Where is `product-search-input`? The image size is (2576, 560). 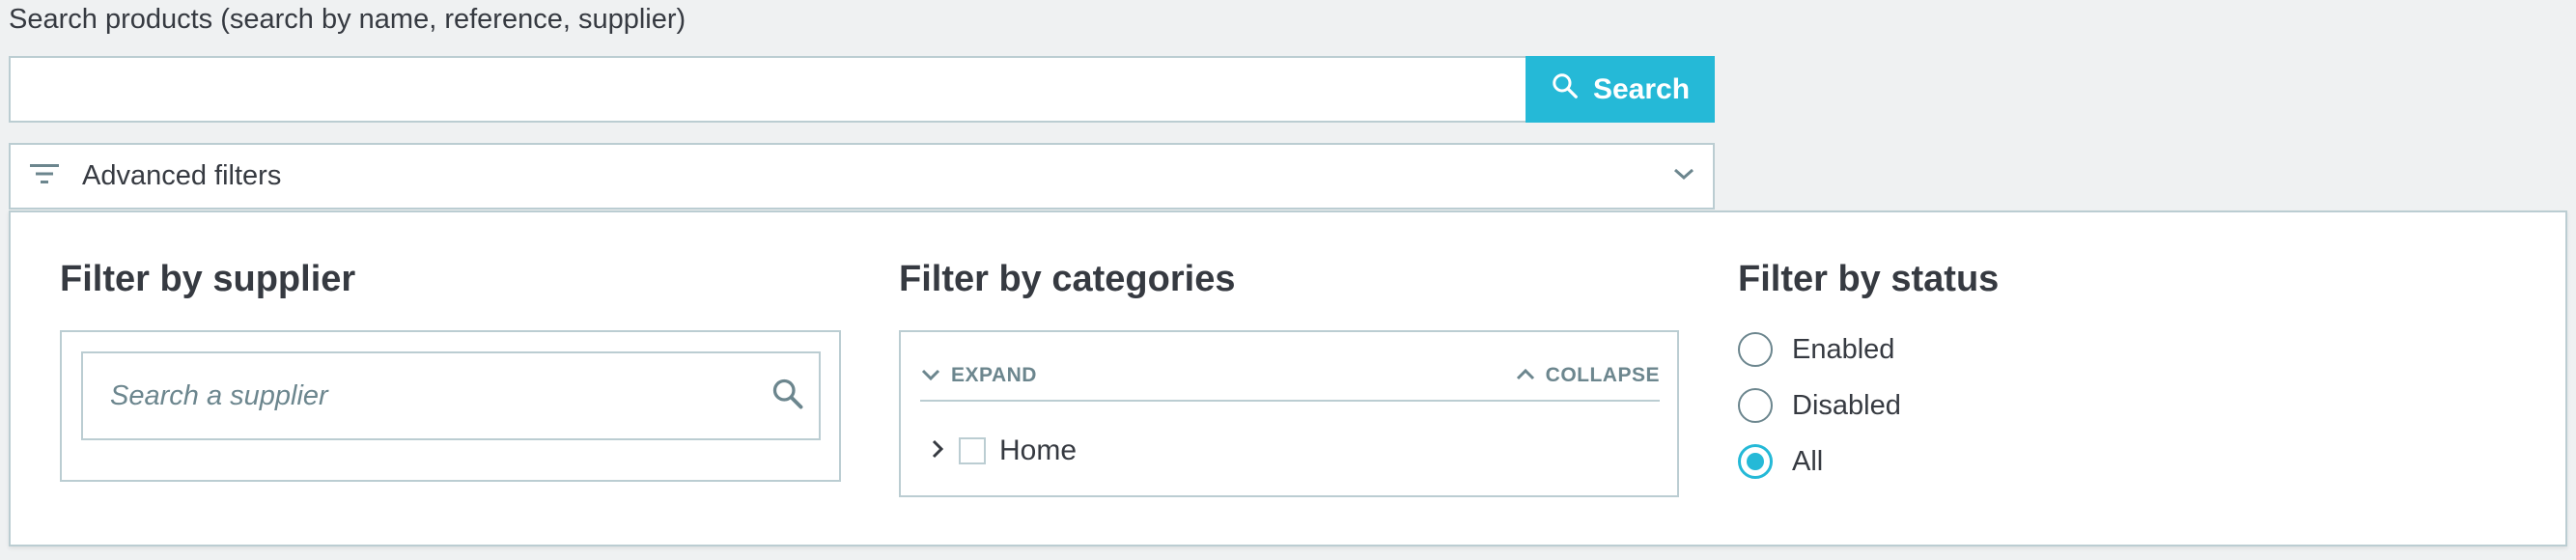
product-search-input is located at coordinates (768, 90).